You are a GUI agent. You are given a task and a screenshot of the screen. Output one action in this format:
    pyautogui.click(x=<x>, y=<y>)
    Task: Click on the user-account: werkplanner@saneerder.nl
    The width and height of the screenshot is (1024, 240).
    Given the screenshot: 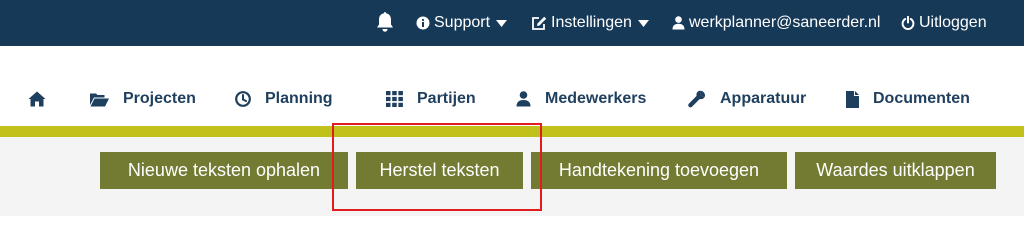 What is the action you would take?
    pyautogui.click(x=776, y=23)
    